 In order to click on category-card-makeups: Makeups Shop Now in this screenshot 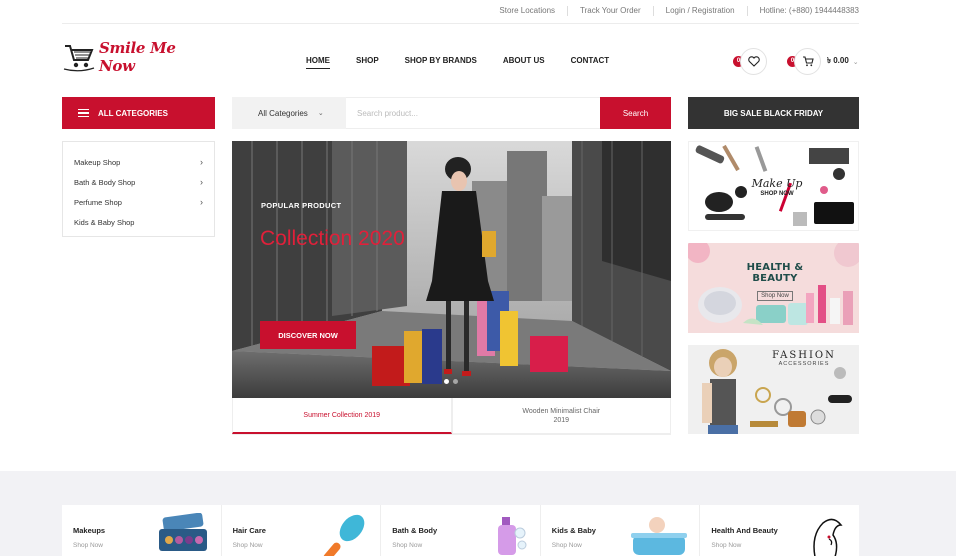, I will do `click(142, 530)`.